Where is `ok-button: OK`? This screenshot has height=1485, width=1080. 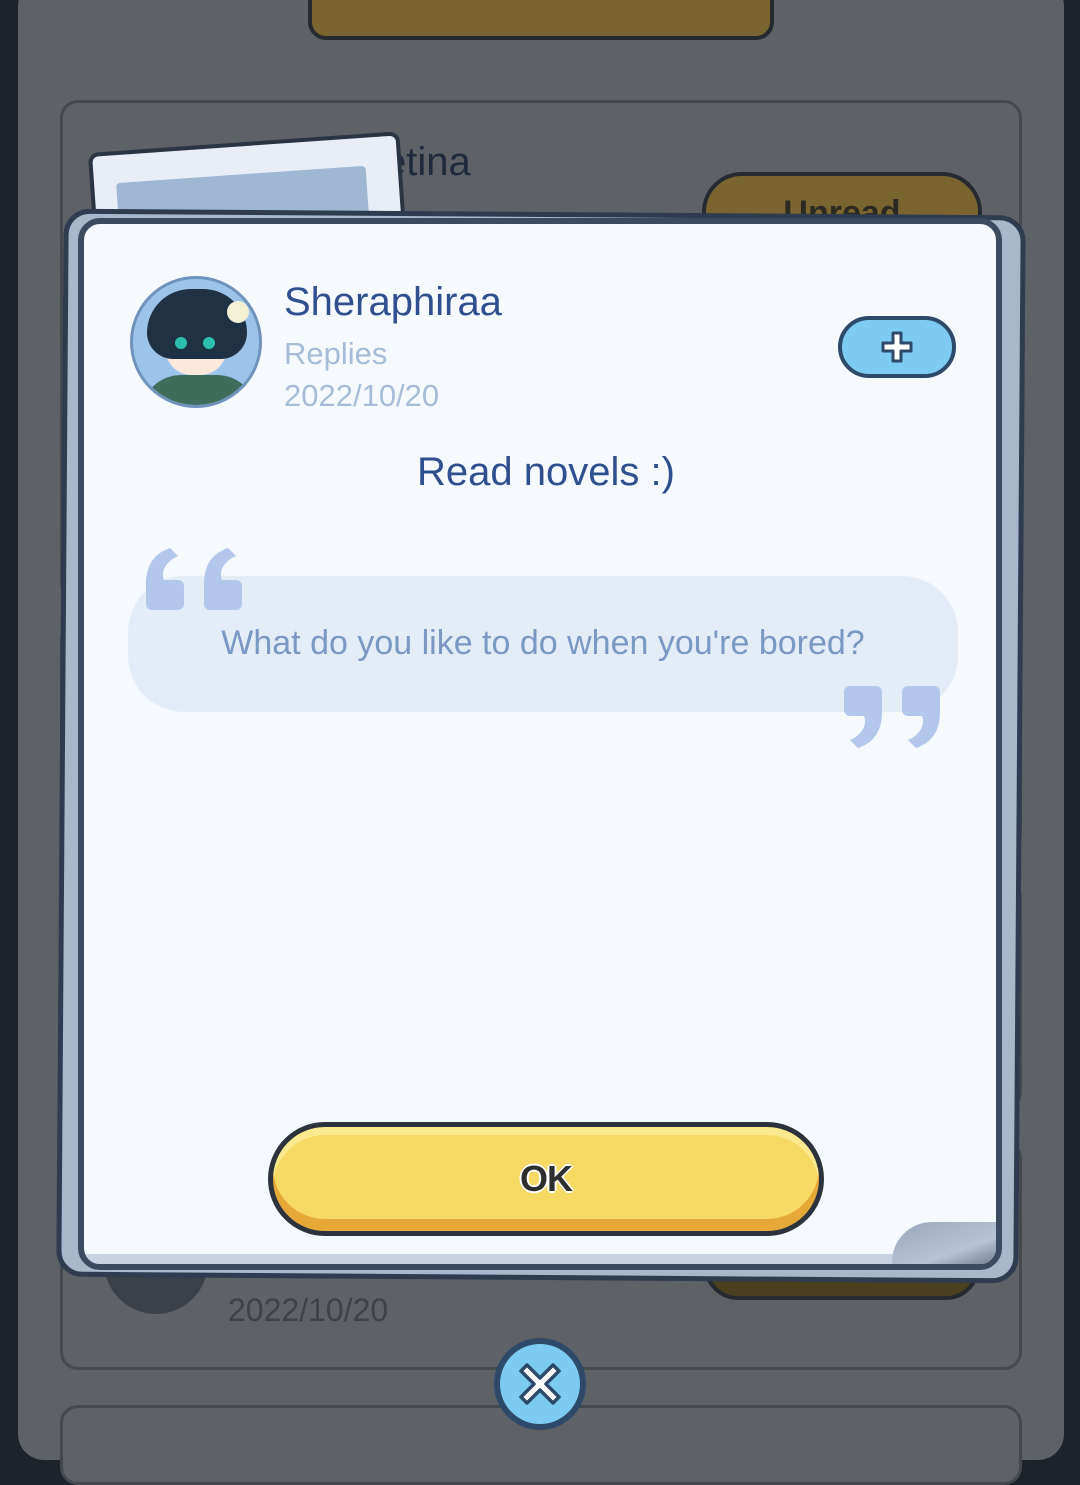
ok-button: OK is located at coordinates (546, 1179).